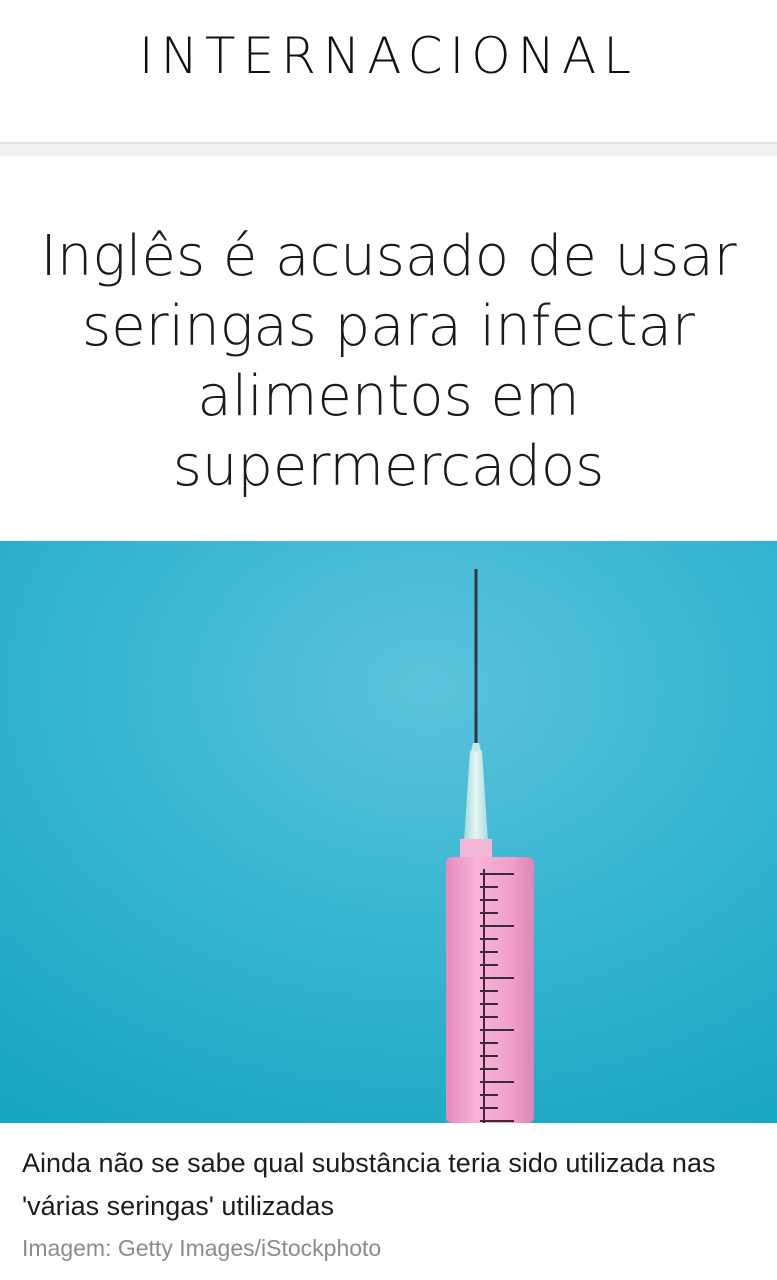  What do you see at coordinates (476, 660) in the screenshot?
I see `needle` at bounding box center [476, 660].